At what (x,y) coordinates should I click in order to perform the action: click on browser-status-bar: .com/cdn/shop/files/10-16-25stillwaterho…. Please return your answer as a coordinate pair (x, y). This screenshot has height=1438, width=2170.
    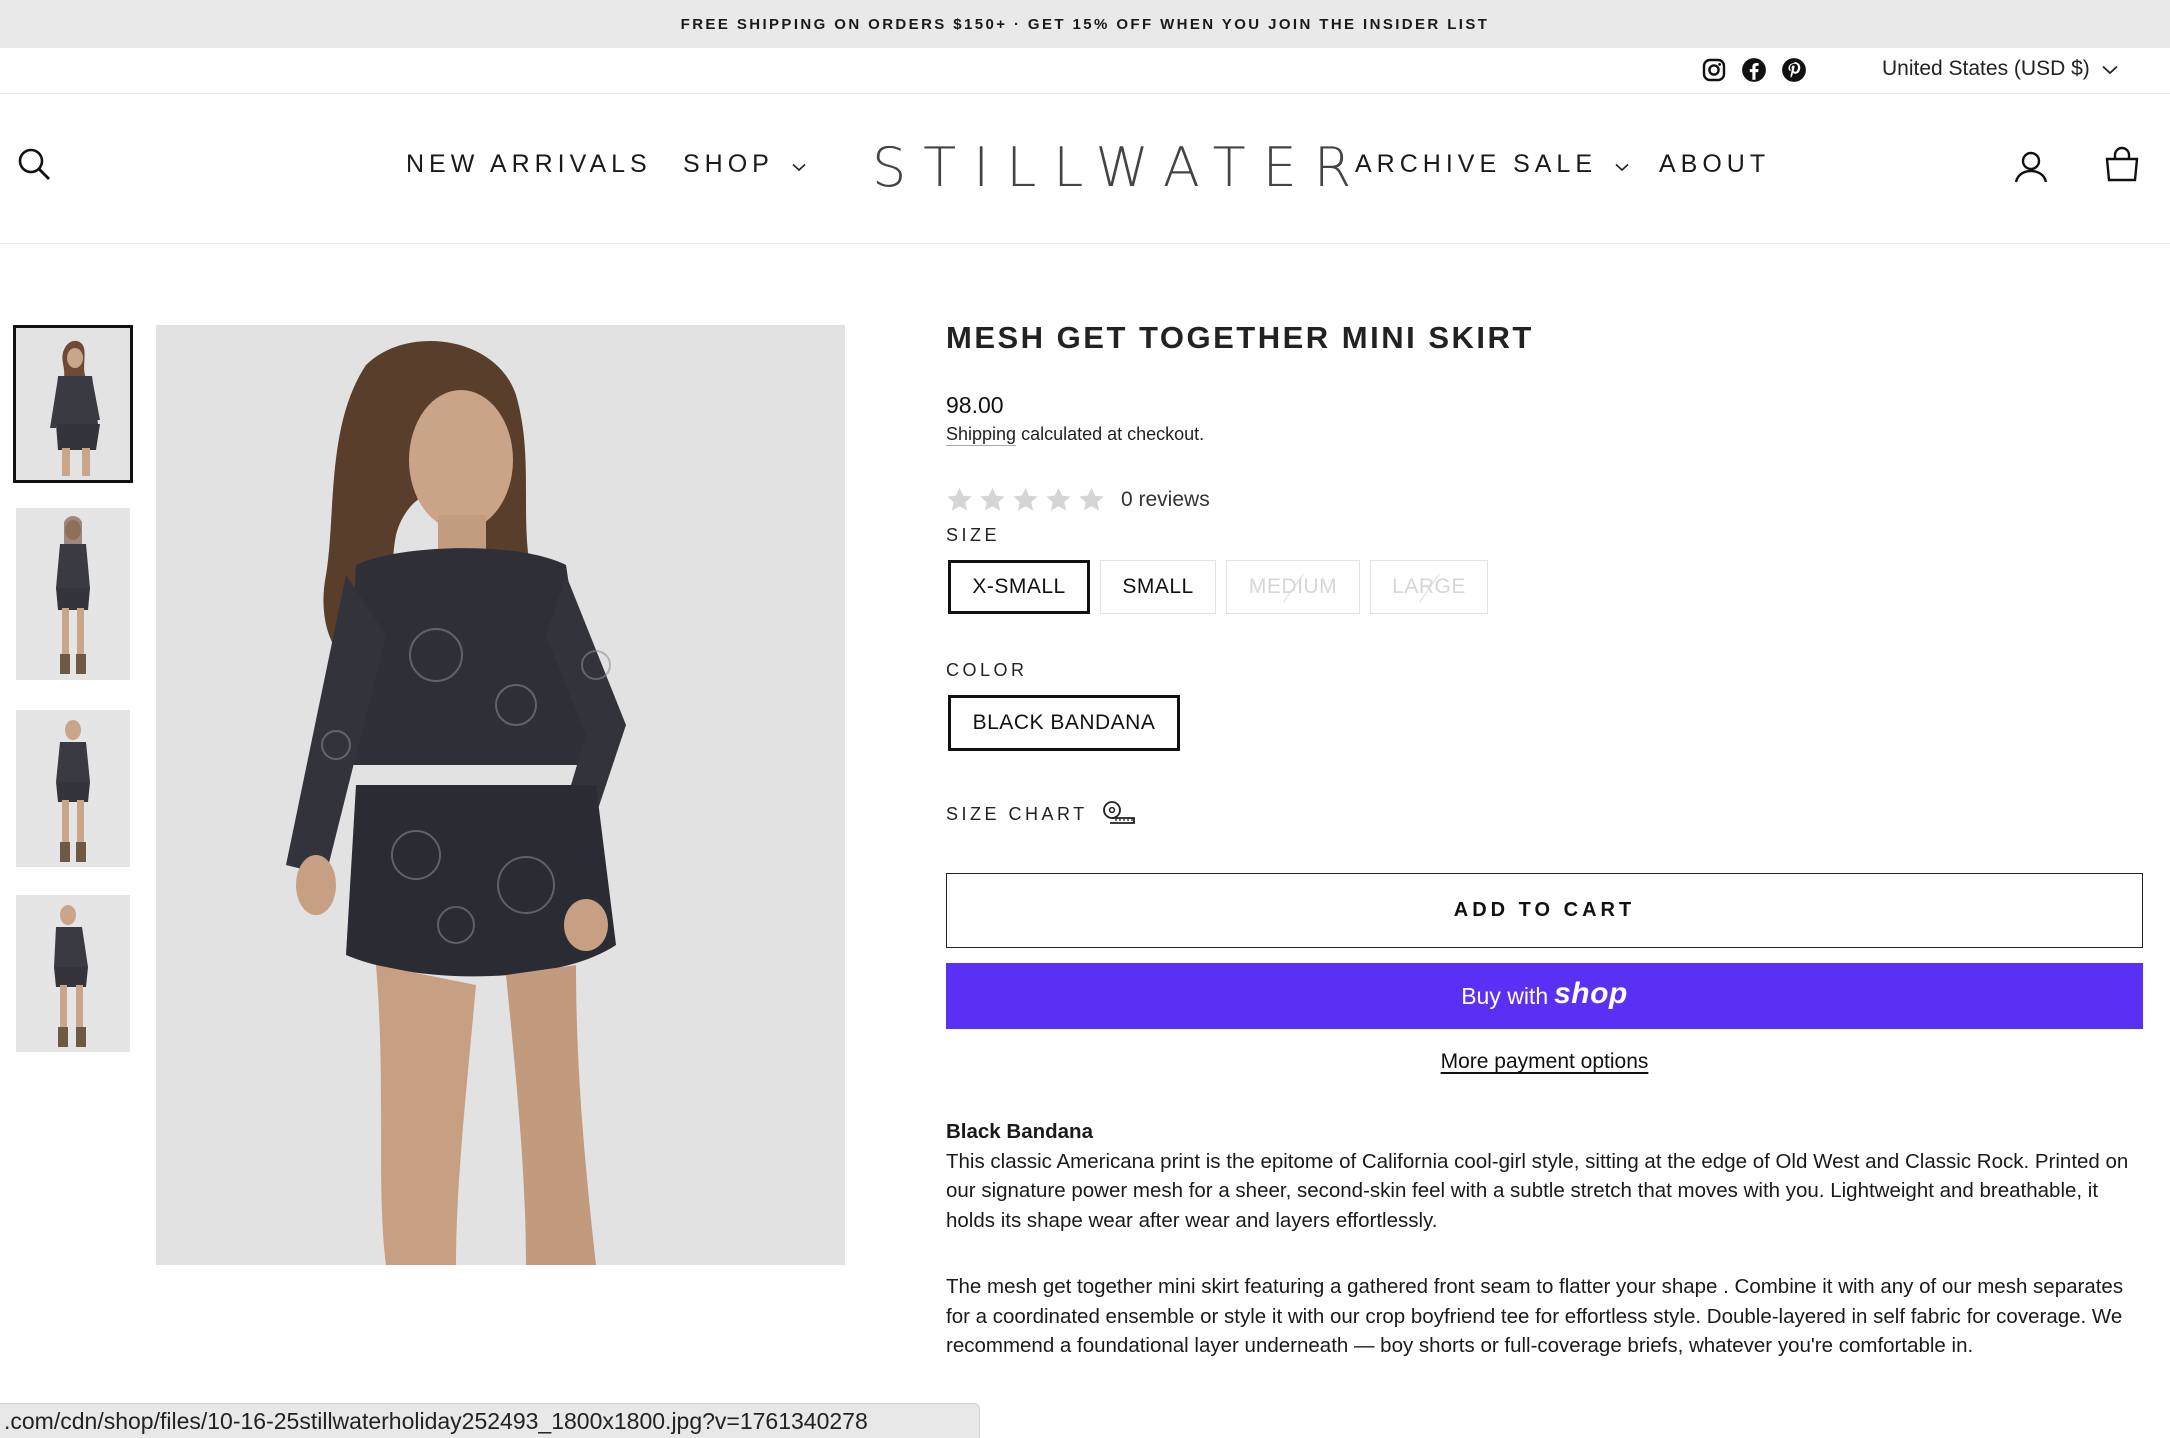
    Looking at the image, I should click on (490, 1420).